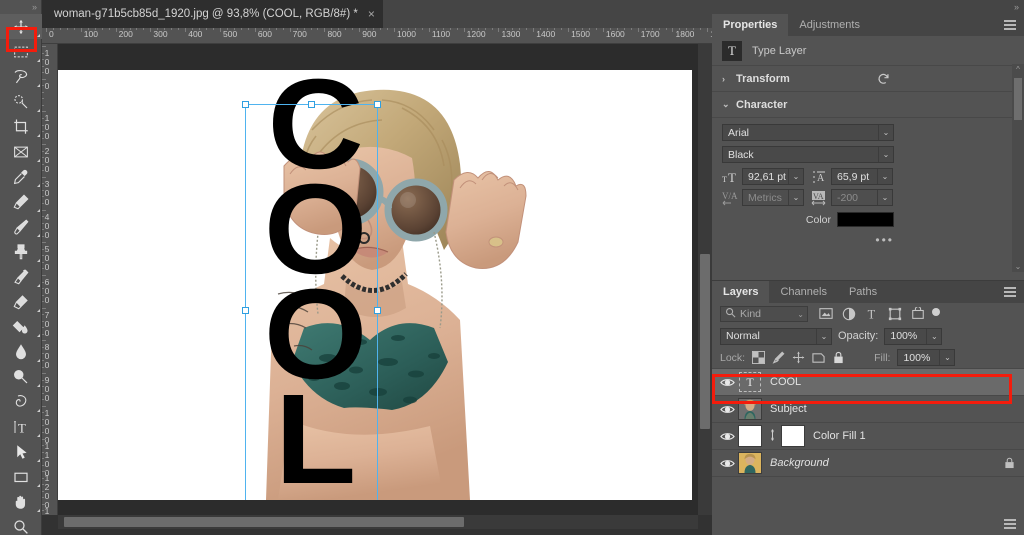 Image resolution: width=1024 pixels, height=535 pixels. What do you see at coordinates (21, 76) in the screenshot?
I see `lasso-tool` at bounding box center [21, 76].